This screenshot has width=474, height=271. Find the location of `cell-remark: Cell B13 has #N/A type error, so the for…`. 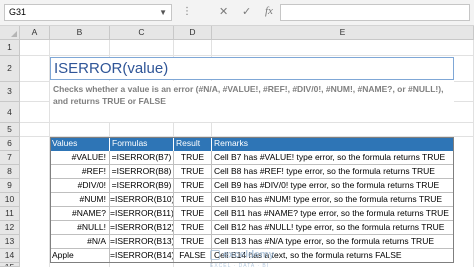

cell-remark: Cell B13 has #N/A type error, so the for… is located at coordinates (333, 242).